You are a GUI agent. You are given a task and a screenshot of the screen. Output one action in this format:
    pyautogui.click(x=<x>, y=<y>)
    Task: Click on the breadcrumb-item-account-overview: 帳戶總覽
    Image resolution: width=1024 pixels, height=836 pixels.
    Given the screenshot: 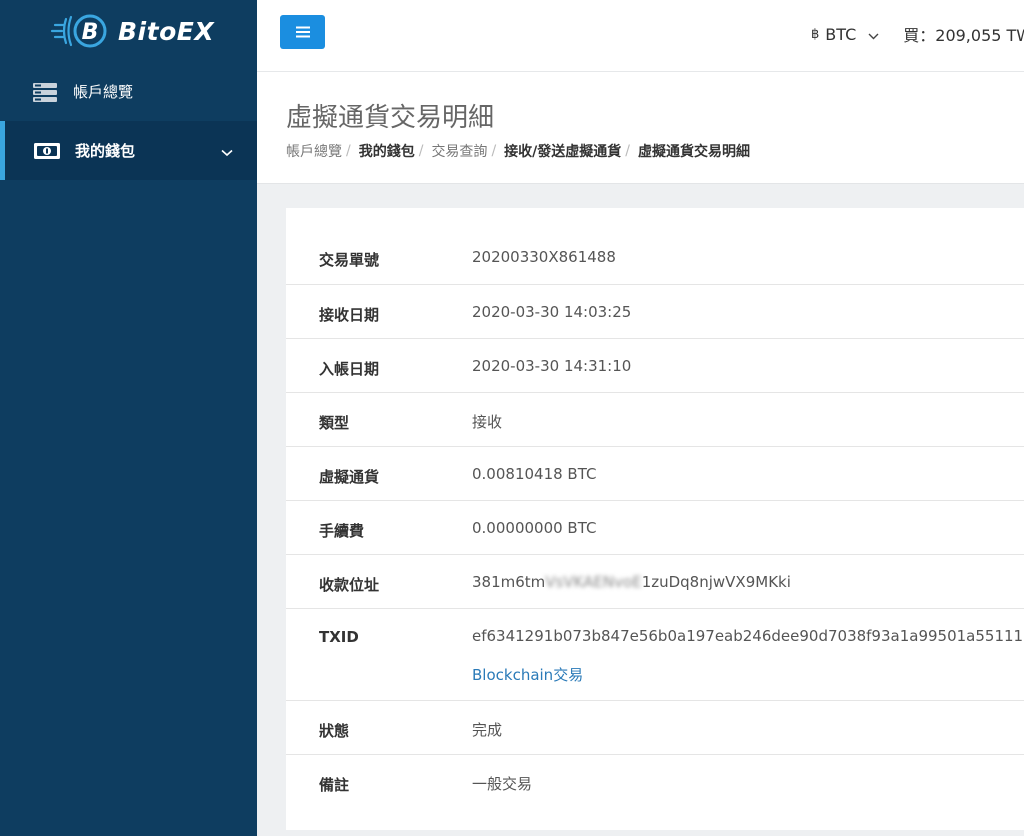 What is the action you would take?
    pyautogui.click(x=314, y=151)
    